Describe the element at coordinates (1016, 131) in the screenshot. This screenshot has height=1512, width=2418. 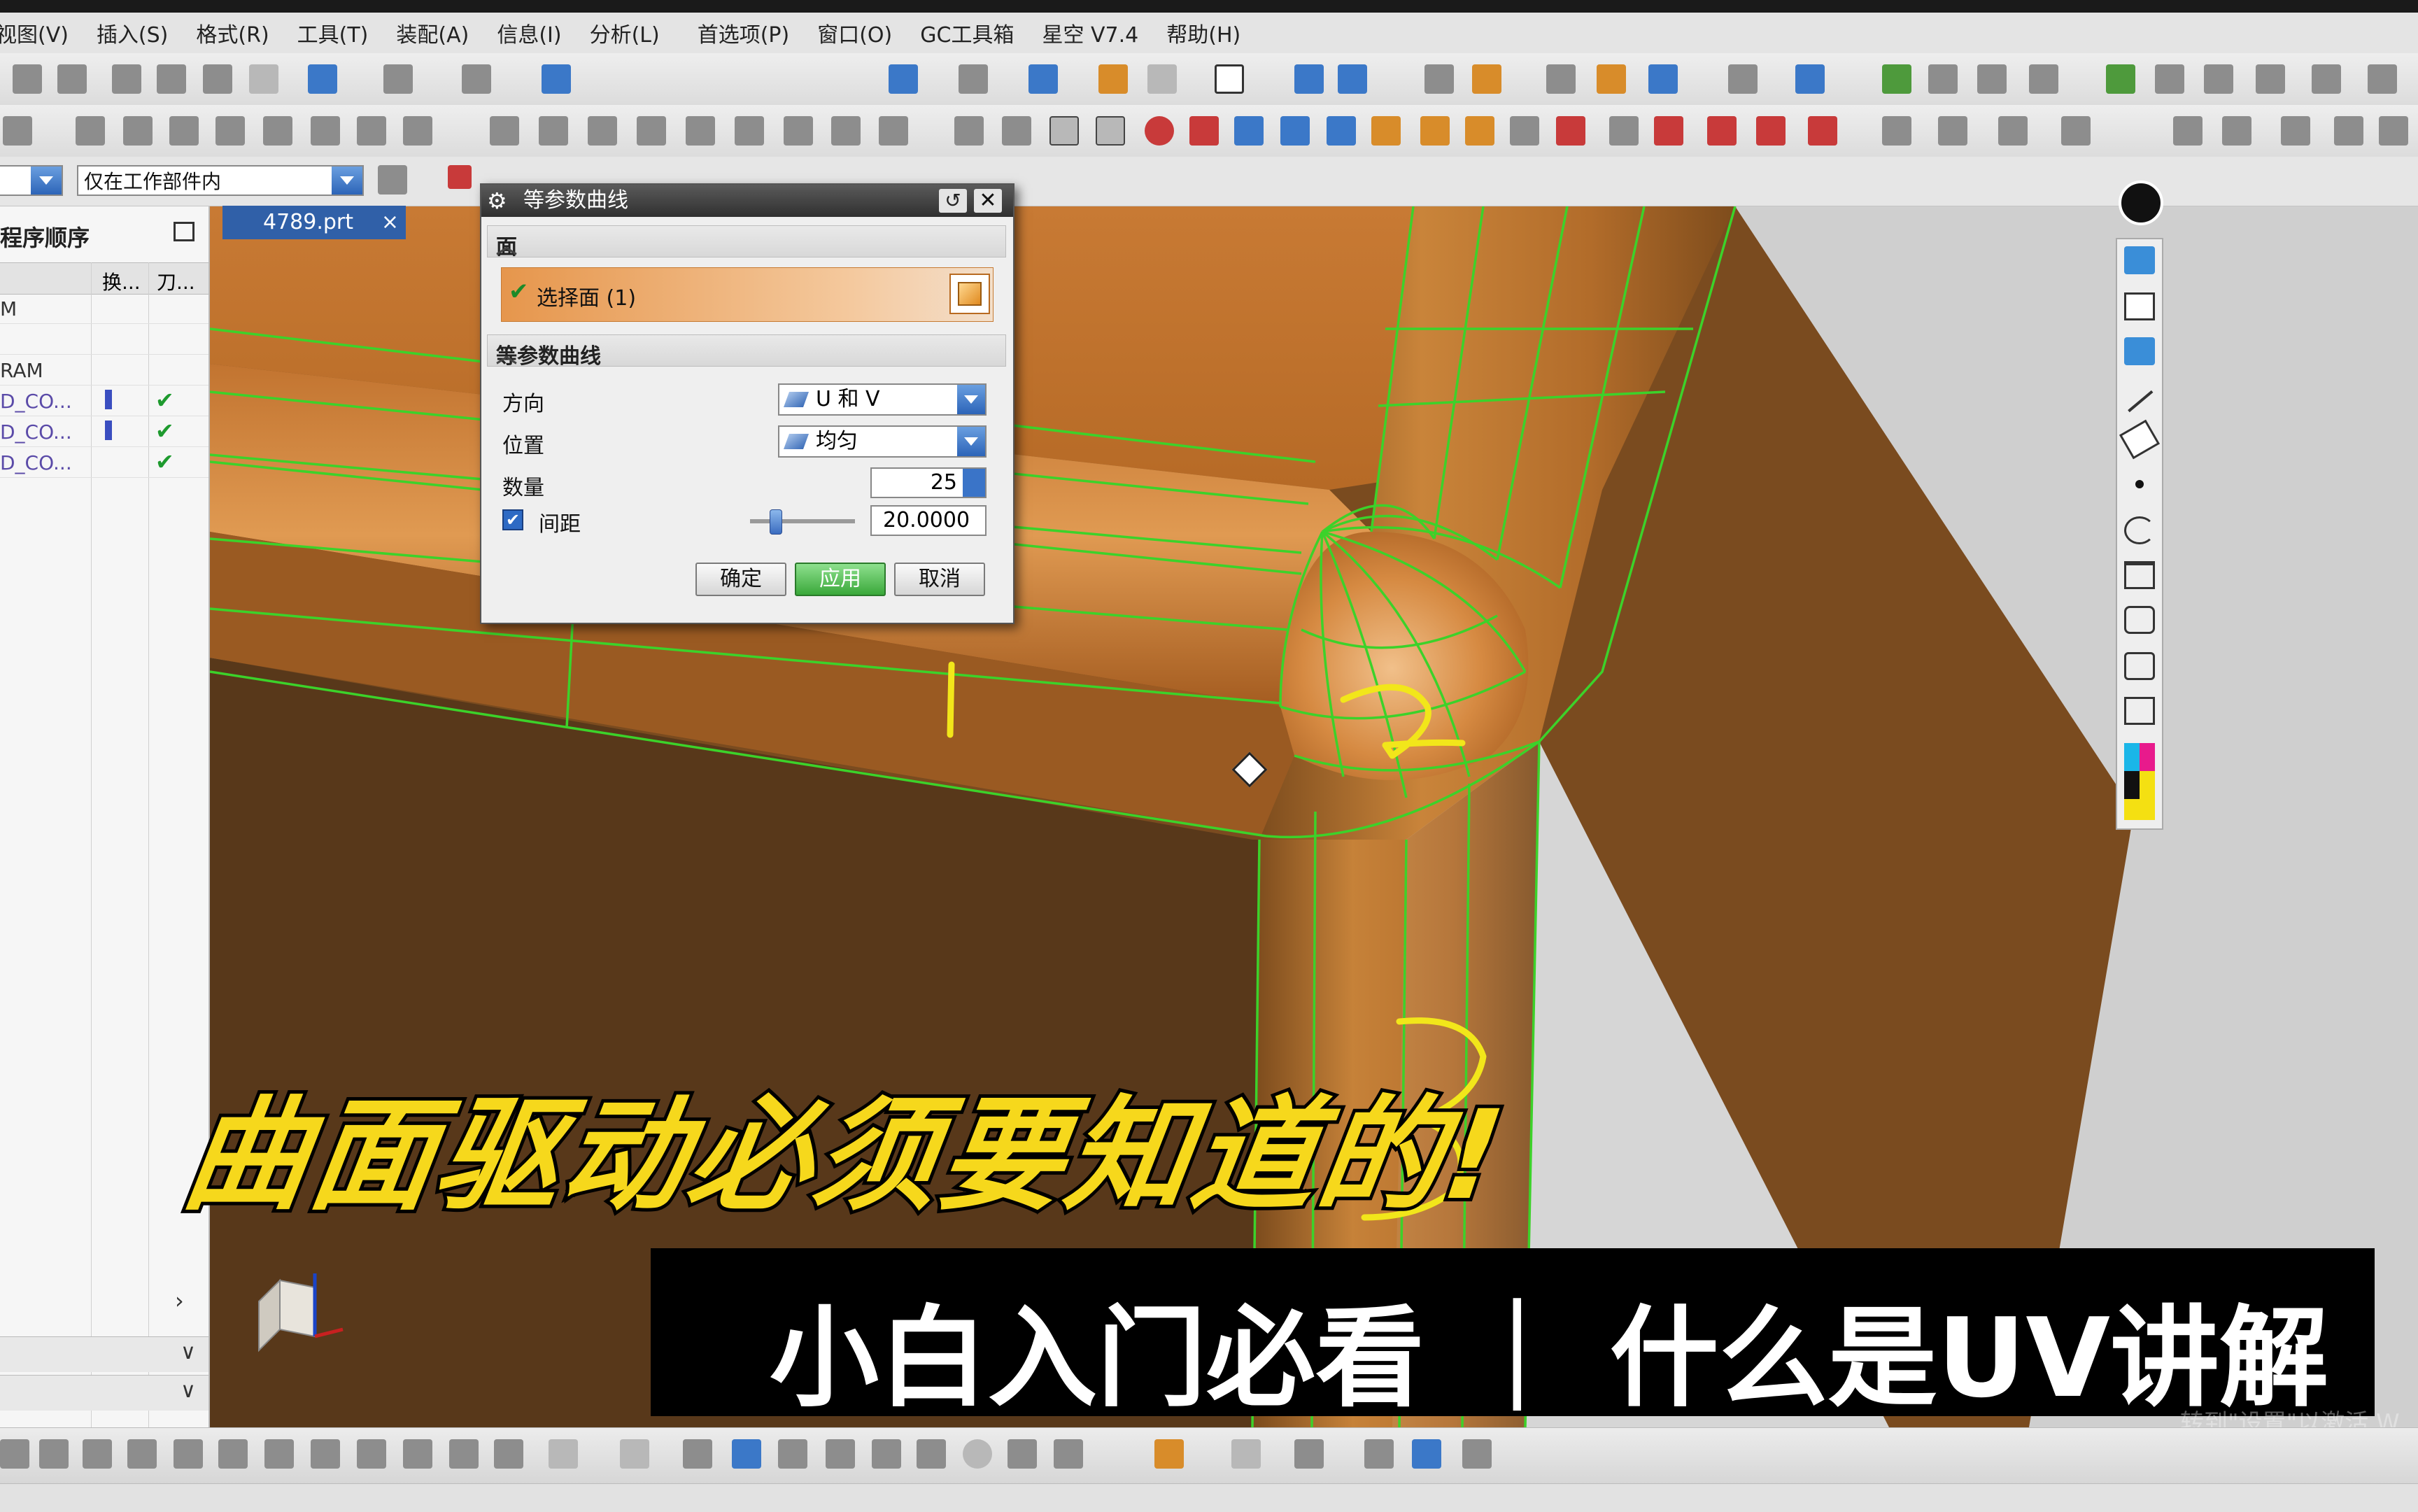
I see `datum-axis-icon` at that location.